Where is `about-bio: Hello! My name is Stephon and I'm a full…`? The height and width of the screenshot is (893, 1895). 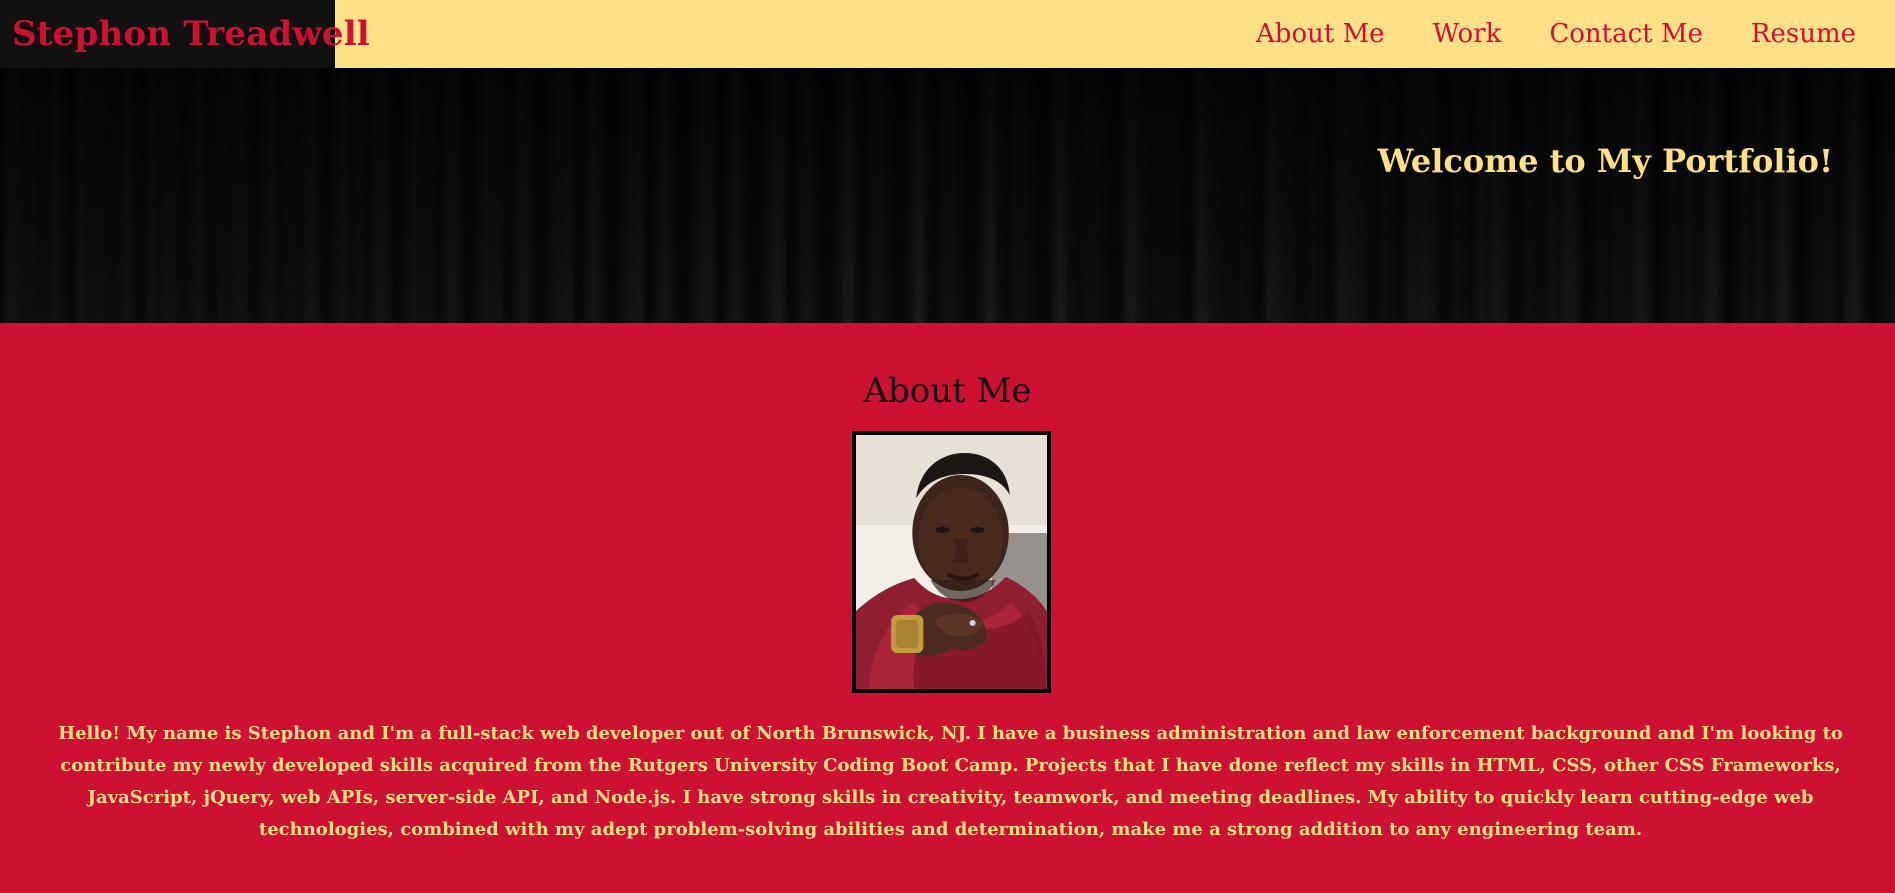
about-bio: Hello! My name is Stephon and I'm a full… is located at coordinates (950, 781).